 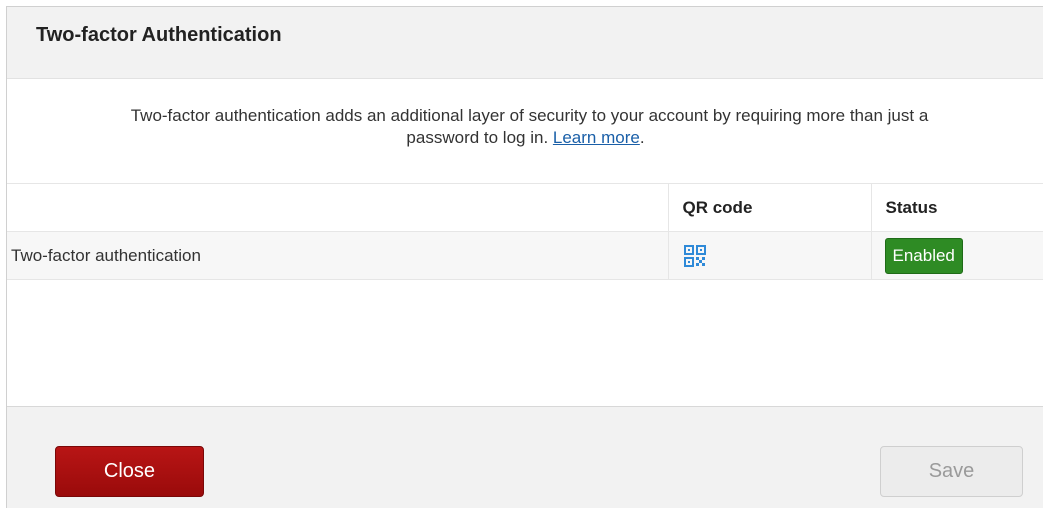 I want to click on table-header-row: QR code Status, so click(x=525, y=207).